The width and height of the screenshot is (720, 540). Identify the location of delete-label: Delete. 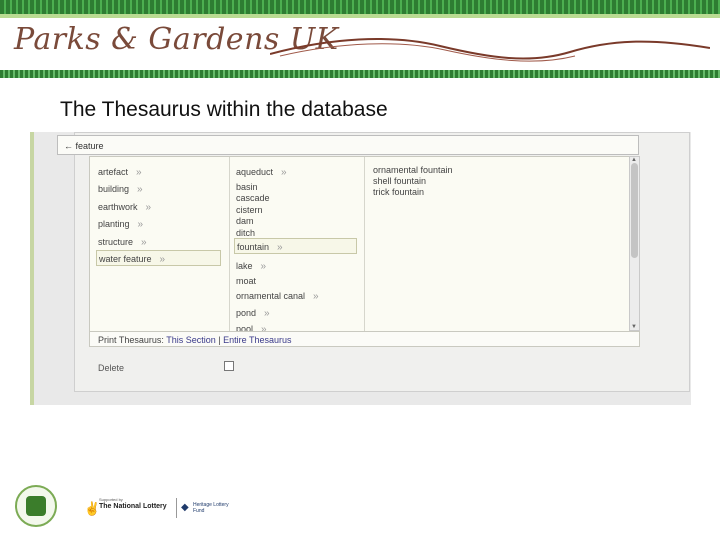
(111, 368).